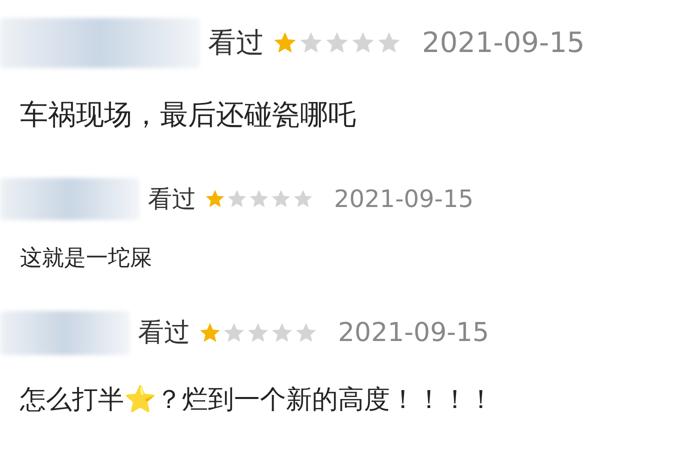 The image size is (692, 467). I want to click on review-text: 车祸现场，最后还碰瓷哪吒, so click(188, 115).